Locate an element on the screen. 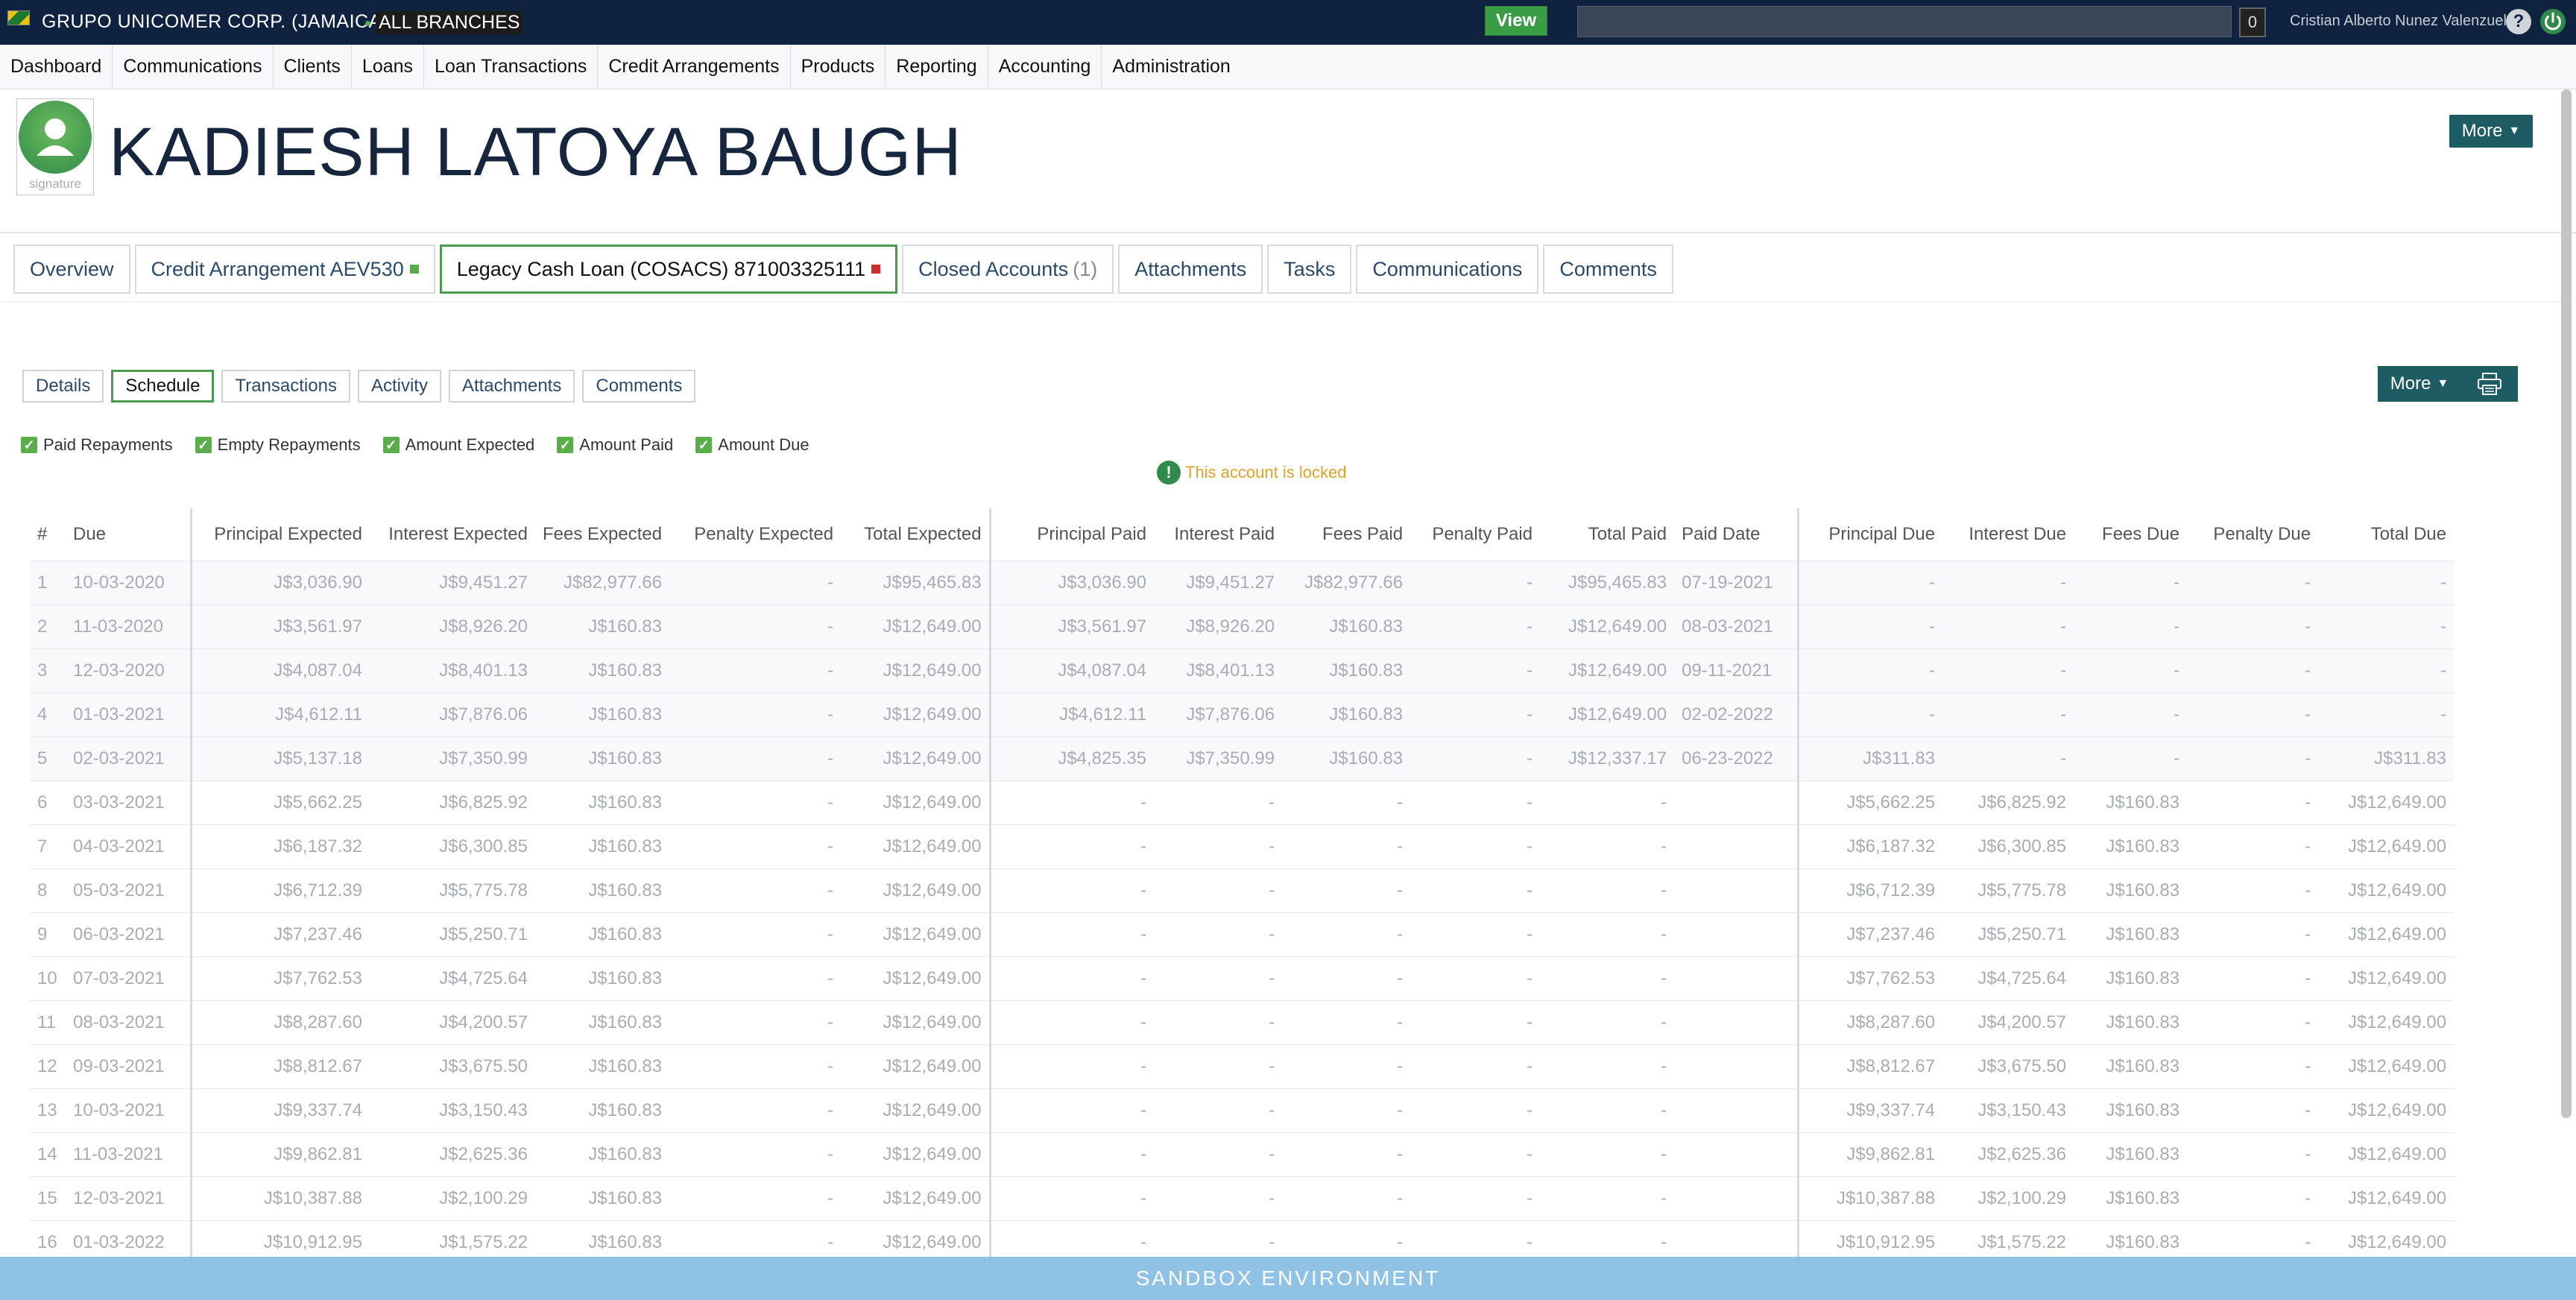 This screenshot has height=1300, width=2576. schedule-more-button: More ▼ is located at coordinates (2419, 384).